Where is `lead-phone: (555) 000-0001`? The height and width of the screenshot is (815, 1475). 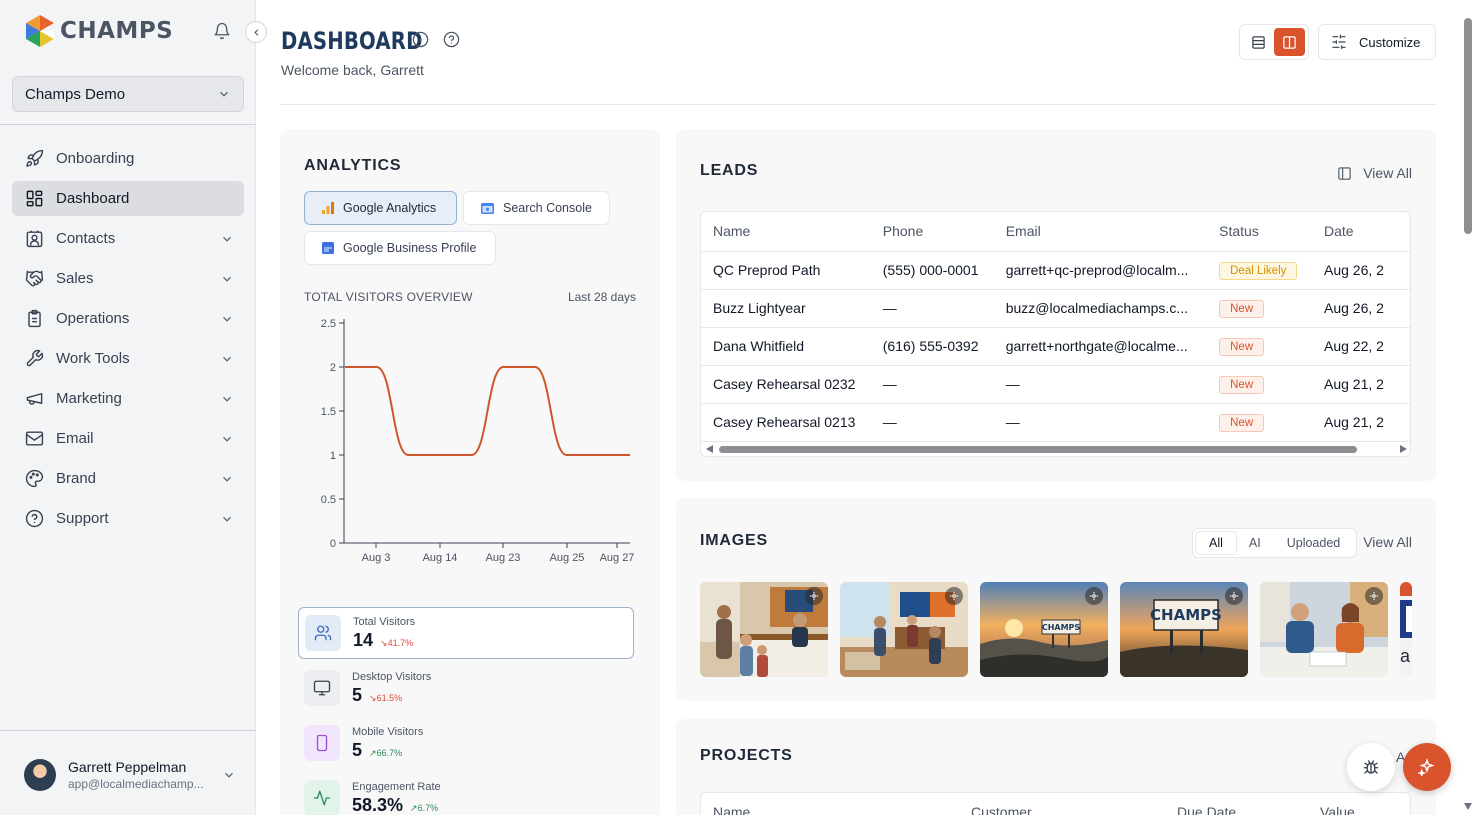
lead-phone: (555) 000-0001 is located at coordinates (932, 270).